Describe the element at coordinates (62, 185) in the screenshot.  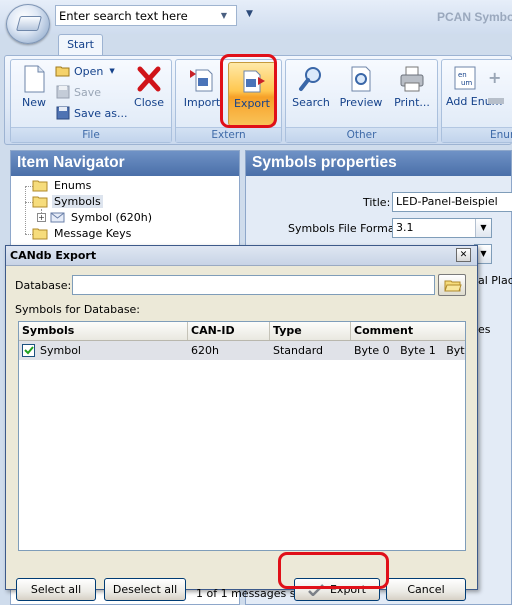
I see `tree-item-enums: Enums` at that location.